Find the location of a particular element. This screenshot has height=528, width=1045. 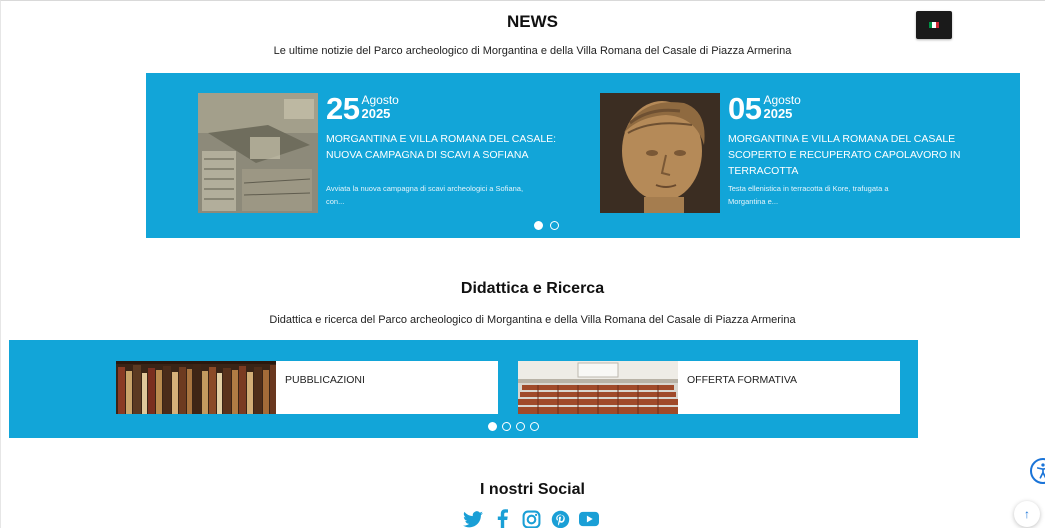

books-image is located at coordinates (196, 387).